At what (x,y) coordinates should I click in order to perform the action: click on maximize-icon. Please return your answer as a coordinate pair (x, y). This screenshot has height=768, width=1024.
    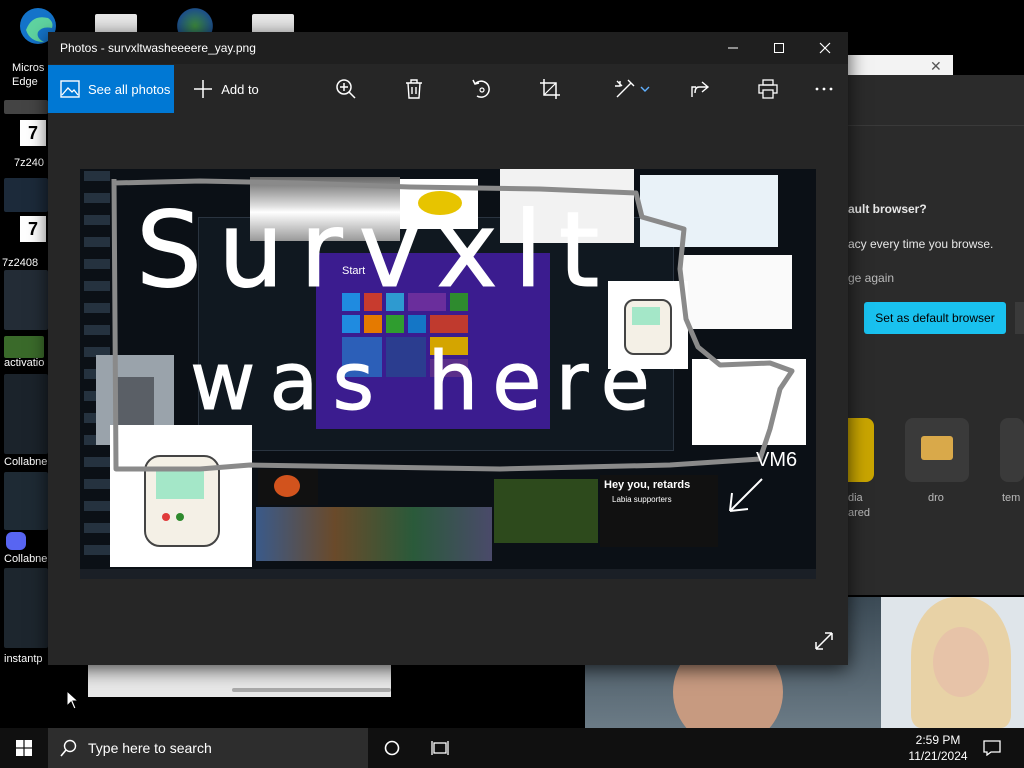
    Looking at the image, I should click on (779, 48).